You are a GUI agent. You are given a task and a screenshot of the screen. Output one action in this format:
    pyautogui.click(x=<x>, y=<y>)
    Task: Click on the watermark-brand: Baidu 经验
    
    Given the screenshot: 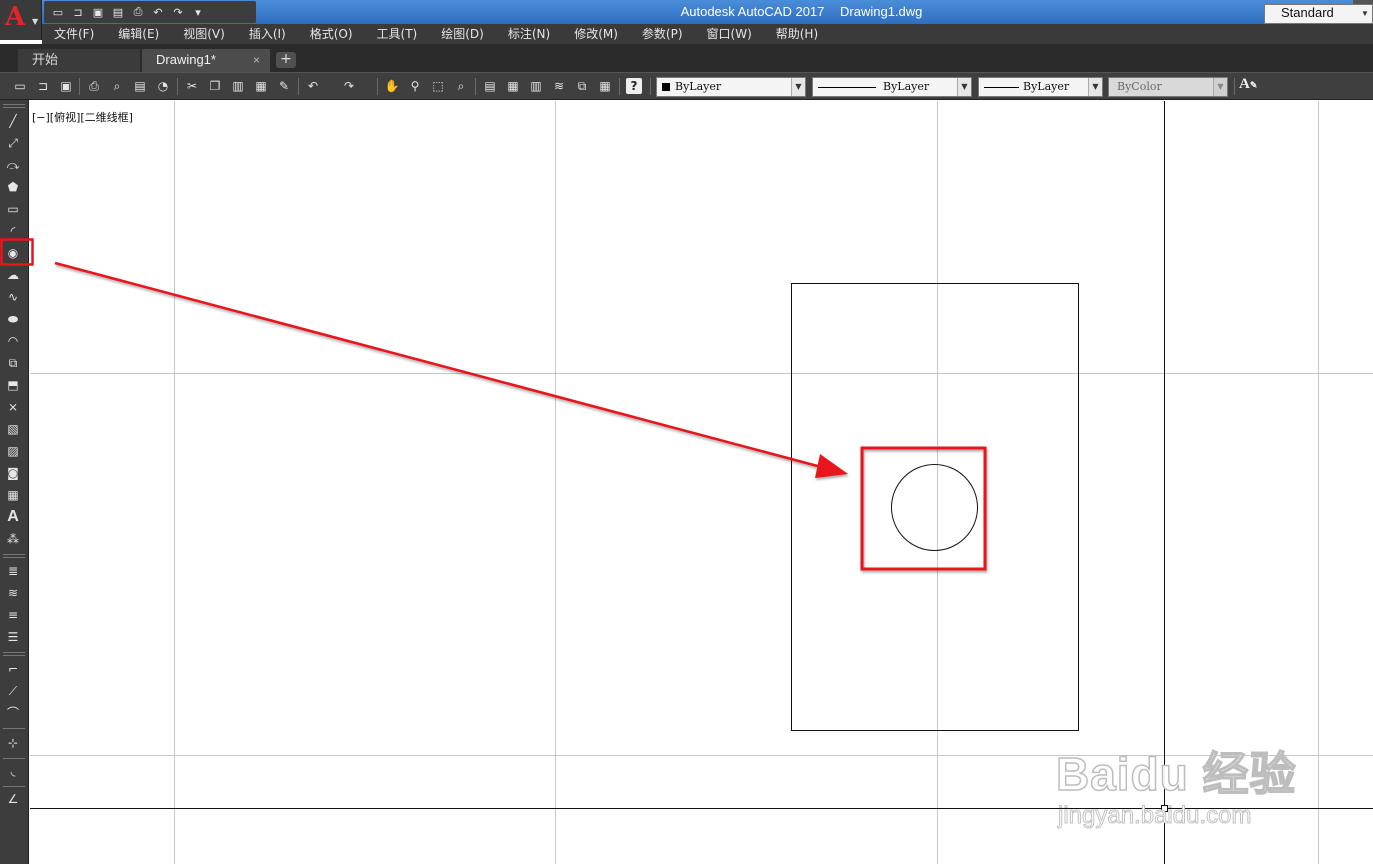 What is the action you would take?
    pyautogui.click(x=1176, y=774)
    